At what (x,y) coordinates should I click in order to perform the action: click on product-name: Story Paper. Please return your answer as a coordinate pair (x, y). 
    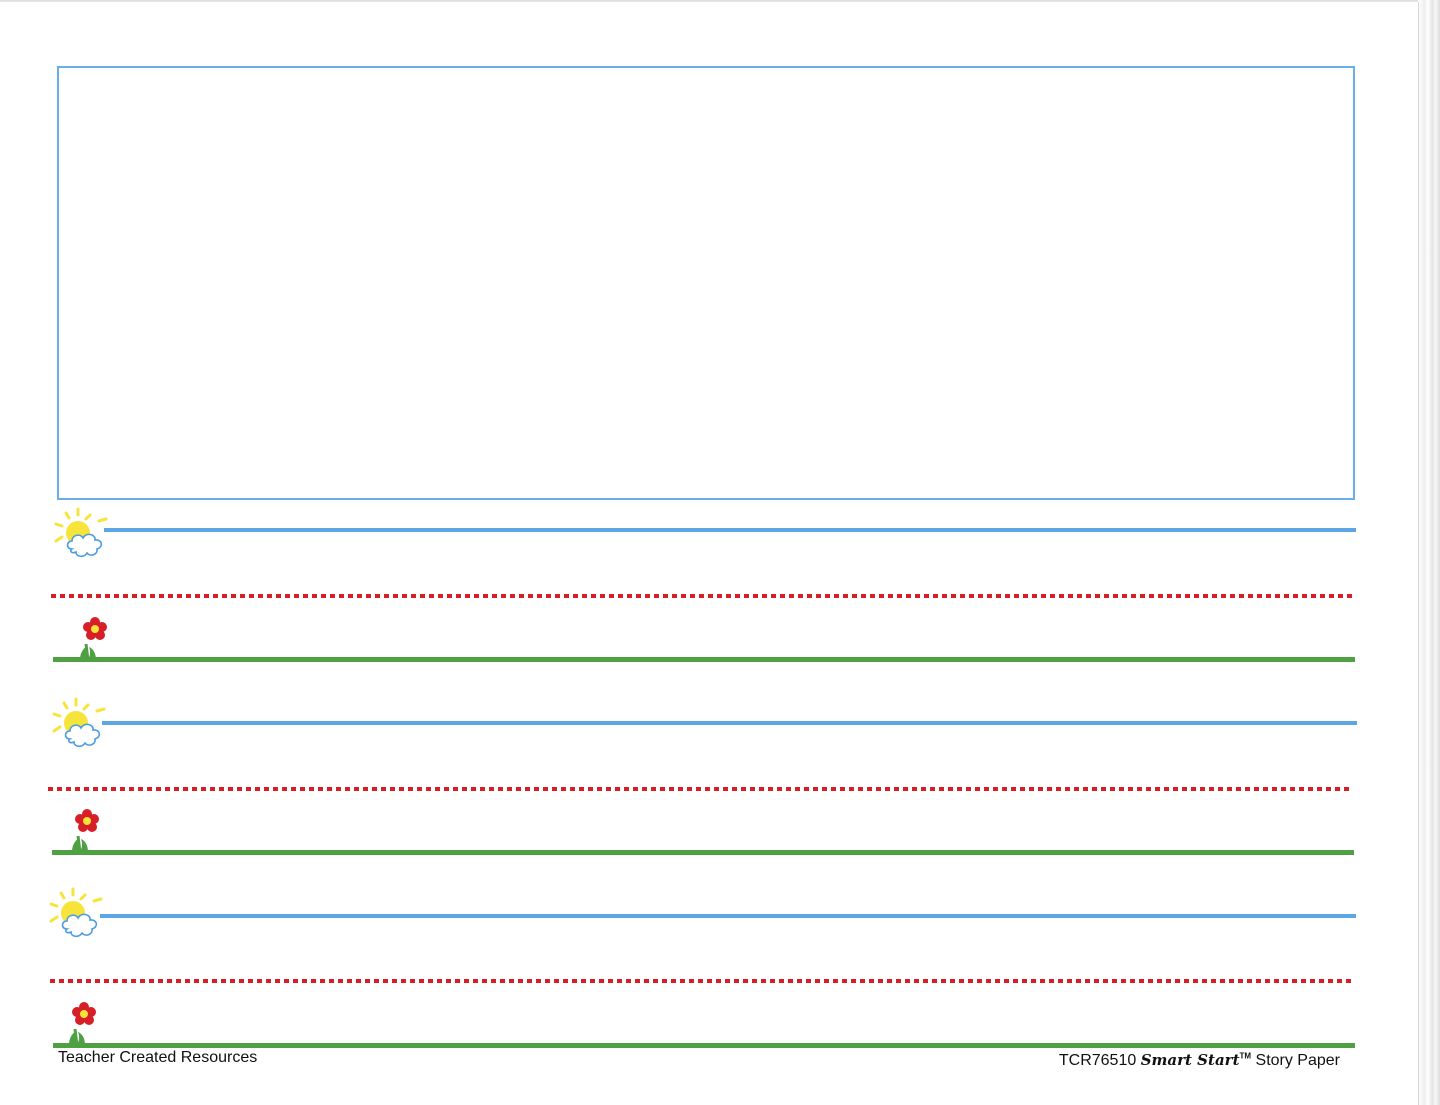
    Looking at the image, I should click on (1297, 1060).